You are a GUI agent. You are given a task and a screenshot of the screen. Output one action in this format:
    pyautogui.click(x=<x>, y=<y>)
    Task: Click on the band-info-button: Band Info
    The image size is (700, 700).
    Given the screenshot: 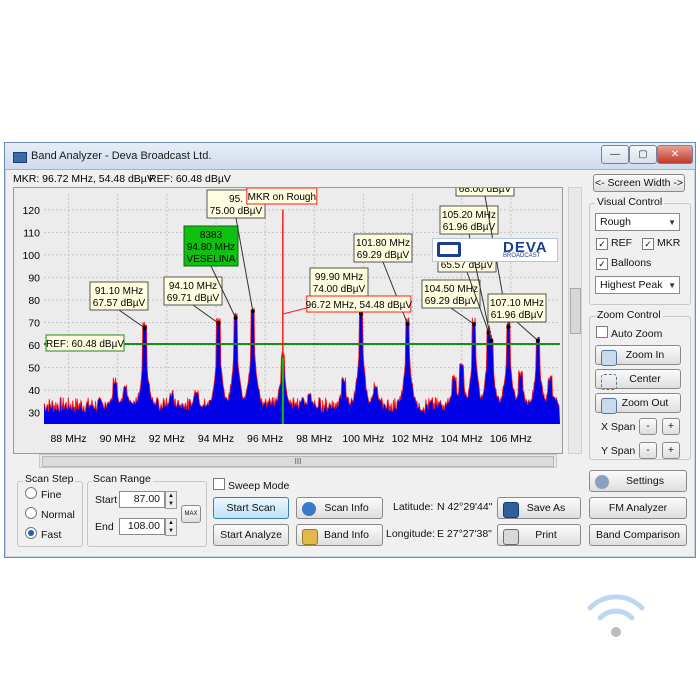 What is the action you would take?
    pyautogui.click(x=339, y=535)
    